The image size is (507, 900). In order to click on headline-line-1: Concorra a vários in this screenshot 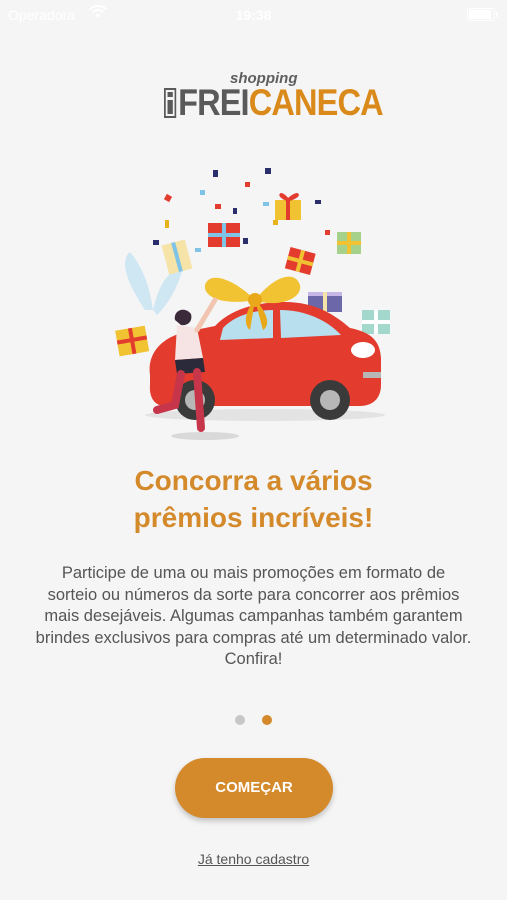, I will do `click(253, 480)`.